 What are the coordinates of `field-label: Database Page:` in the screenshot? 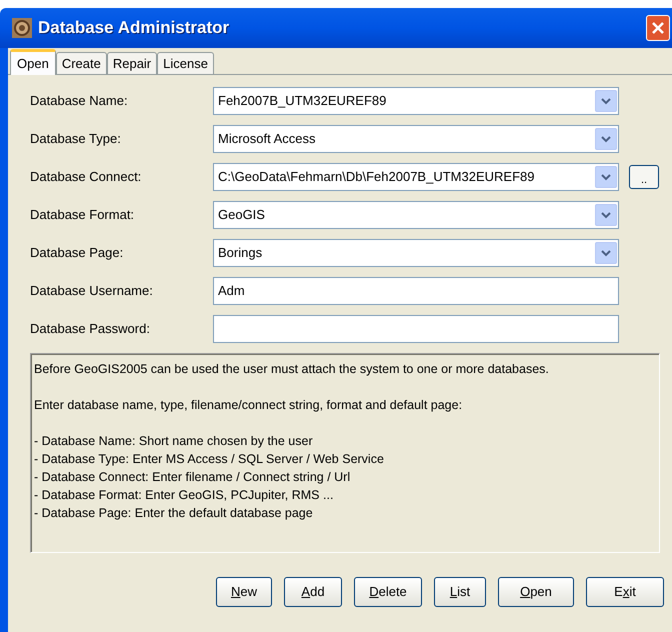 It's located at (77, 253).